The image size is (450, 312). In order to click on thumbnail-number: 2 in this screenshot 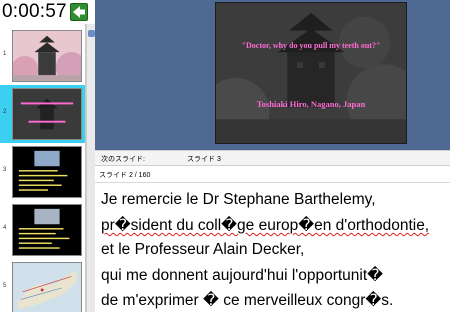, I will do `click(5, 112)`.